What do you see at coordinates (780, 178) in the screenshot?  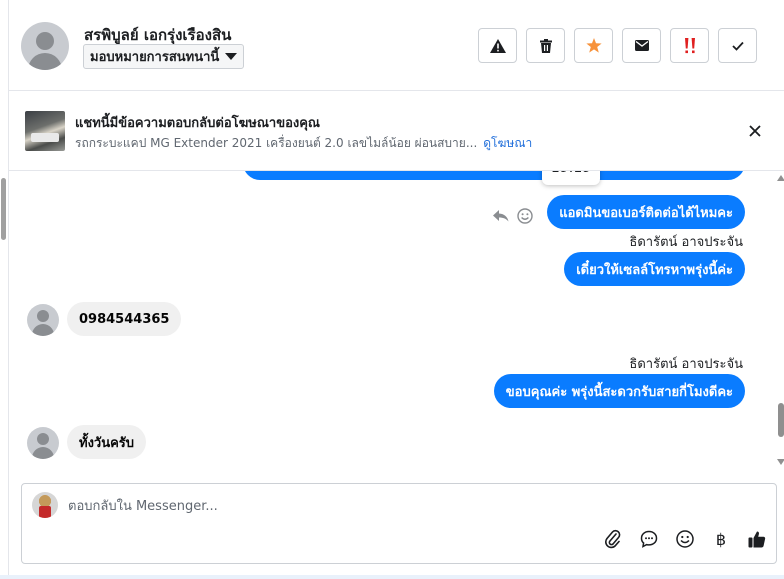 I see `scroll-up-arrow-icon` at bounding box center [780, 178].